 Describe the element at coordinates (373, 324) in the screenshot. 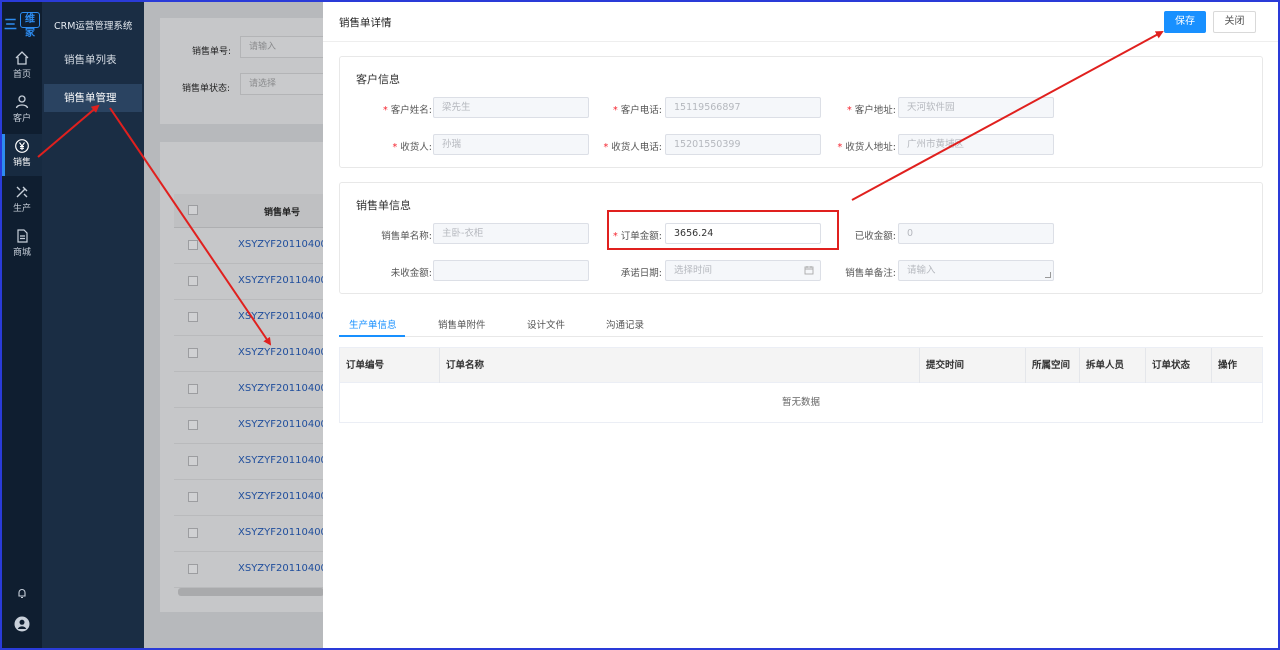

I see `tab-production-orders: 生产单信息` at that location.